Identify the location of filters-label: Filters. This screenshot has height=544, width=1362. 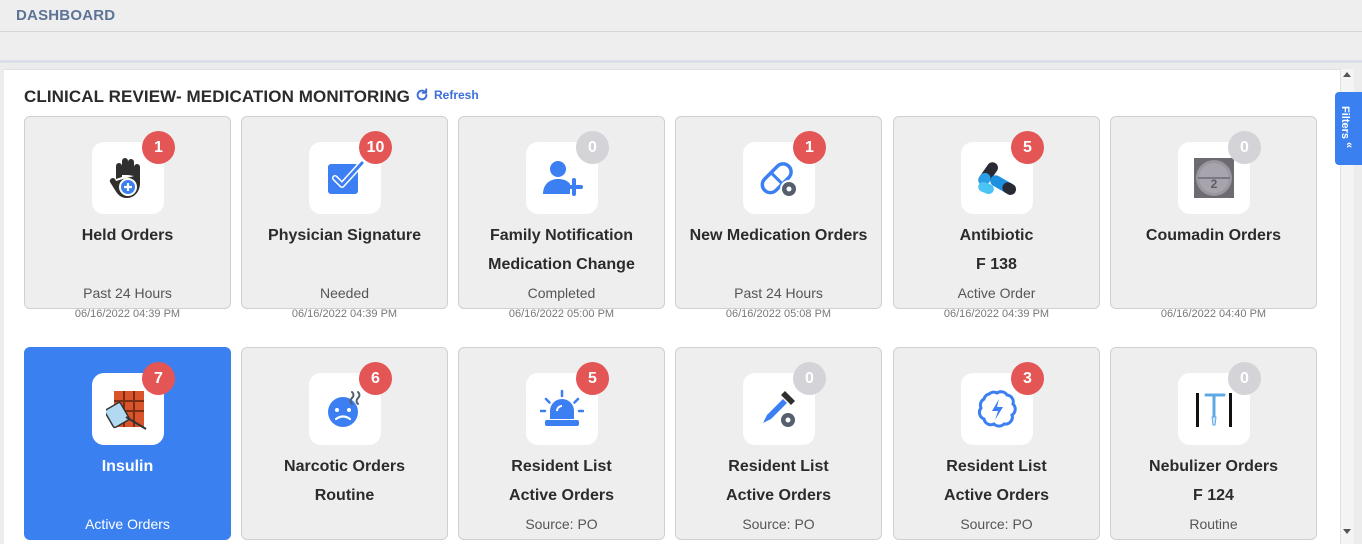
(1345, 123).